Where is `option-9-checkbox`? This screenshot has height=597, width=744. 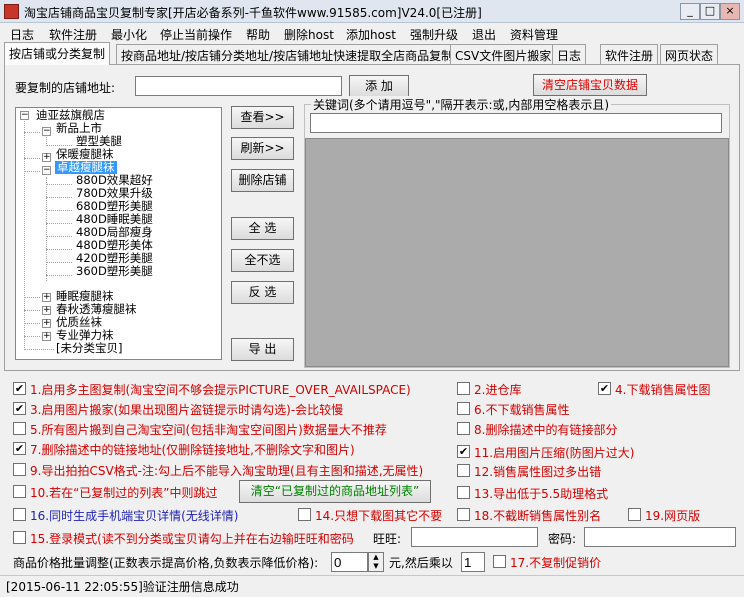 option-9-checkbox is located at coordinates (19, 469).